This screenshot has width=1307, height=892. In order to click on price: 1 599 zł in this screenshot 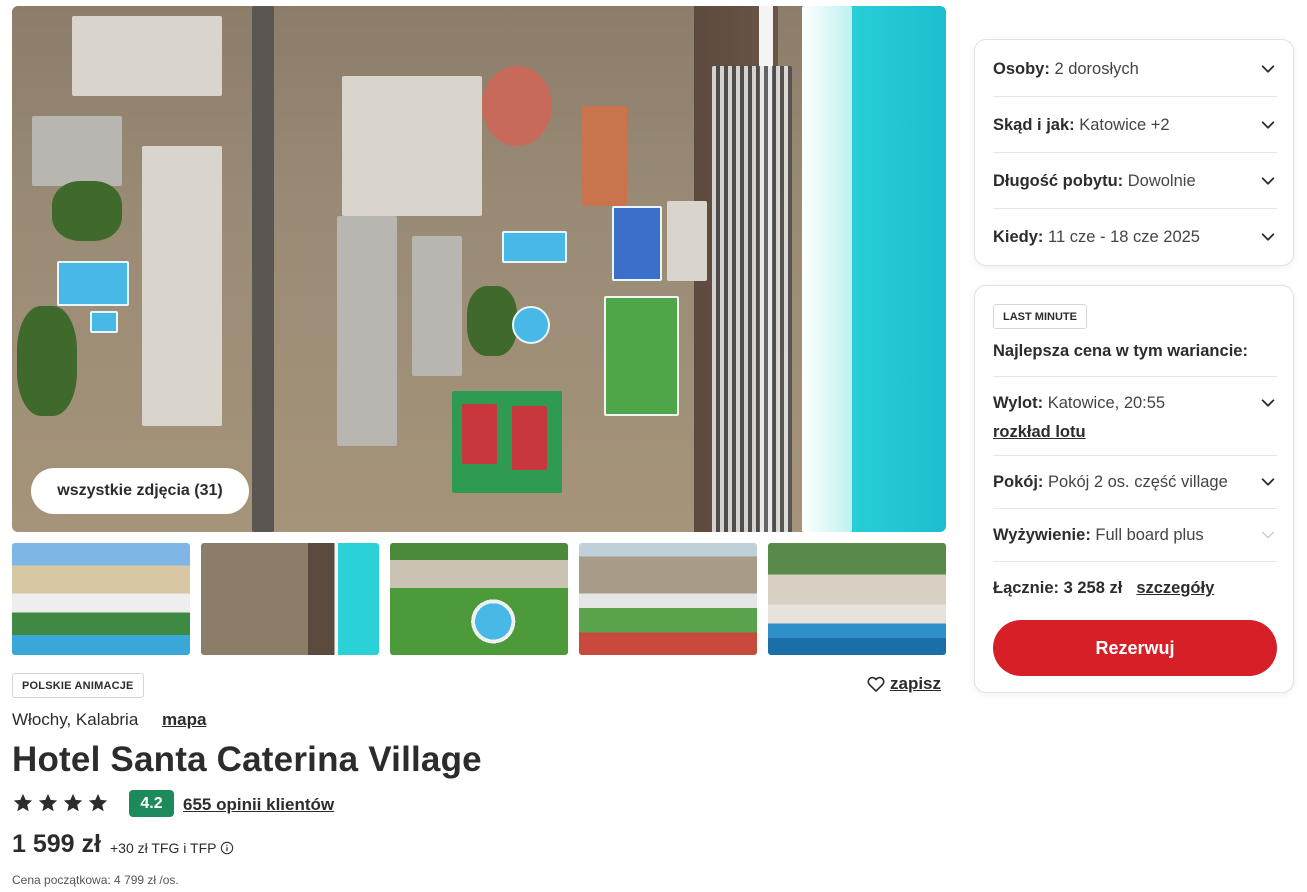, I will do `click(56, 844)`.